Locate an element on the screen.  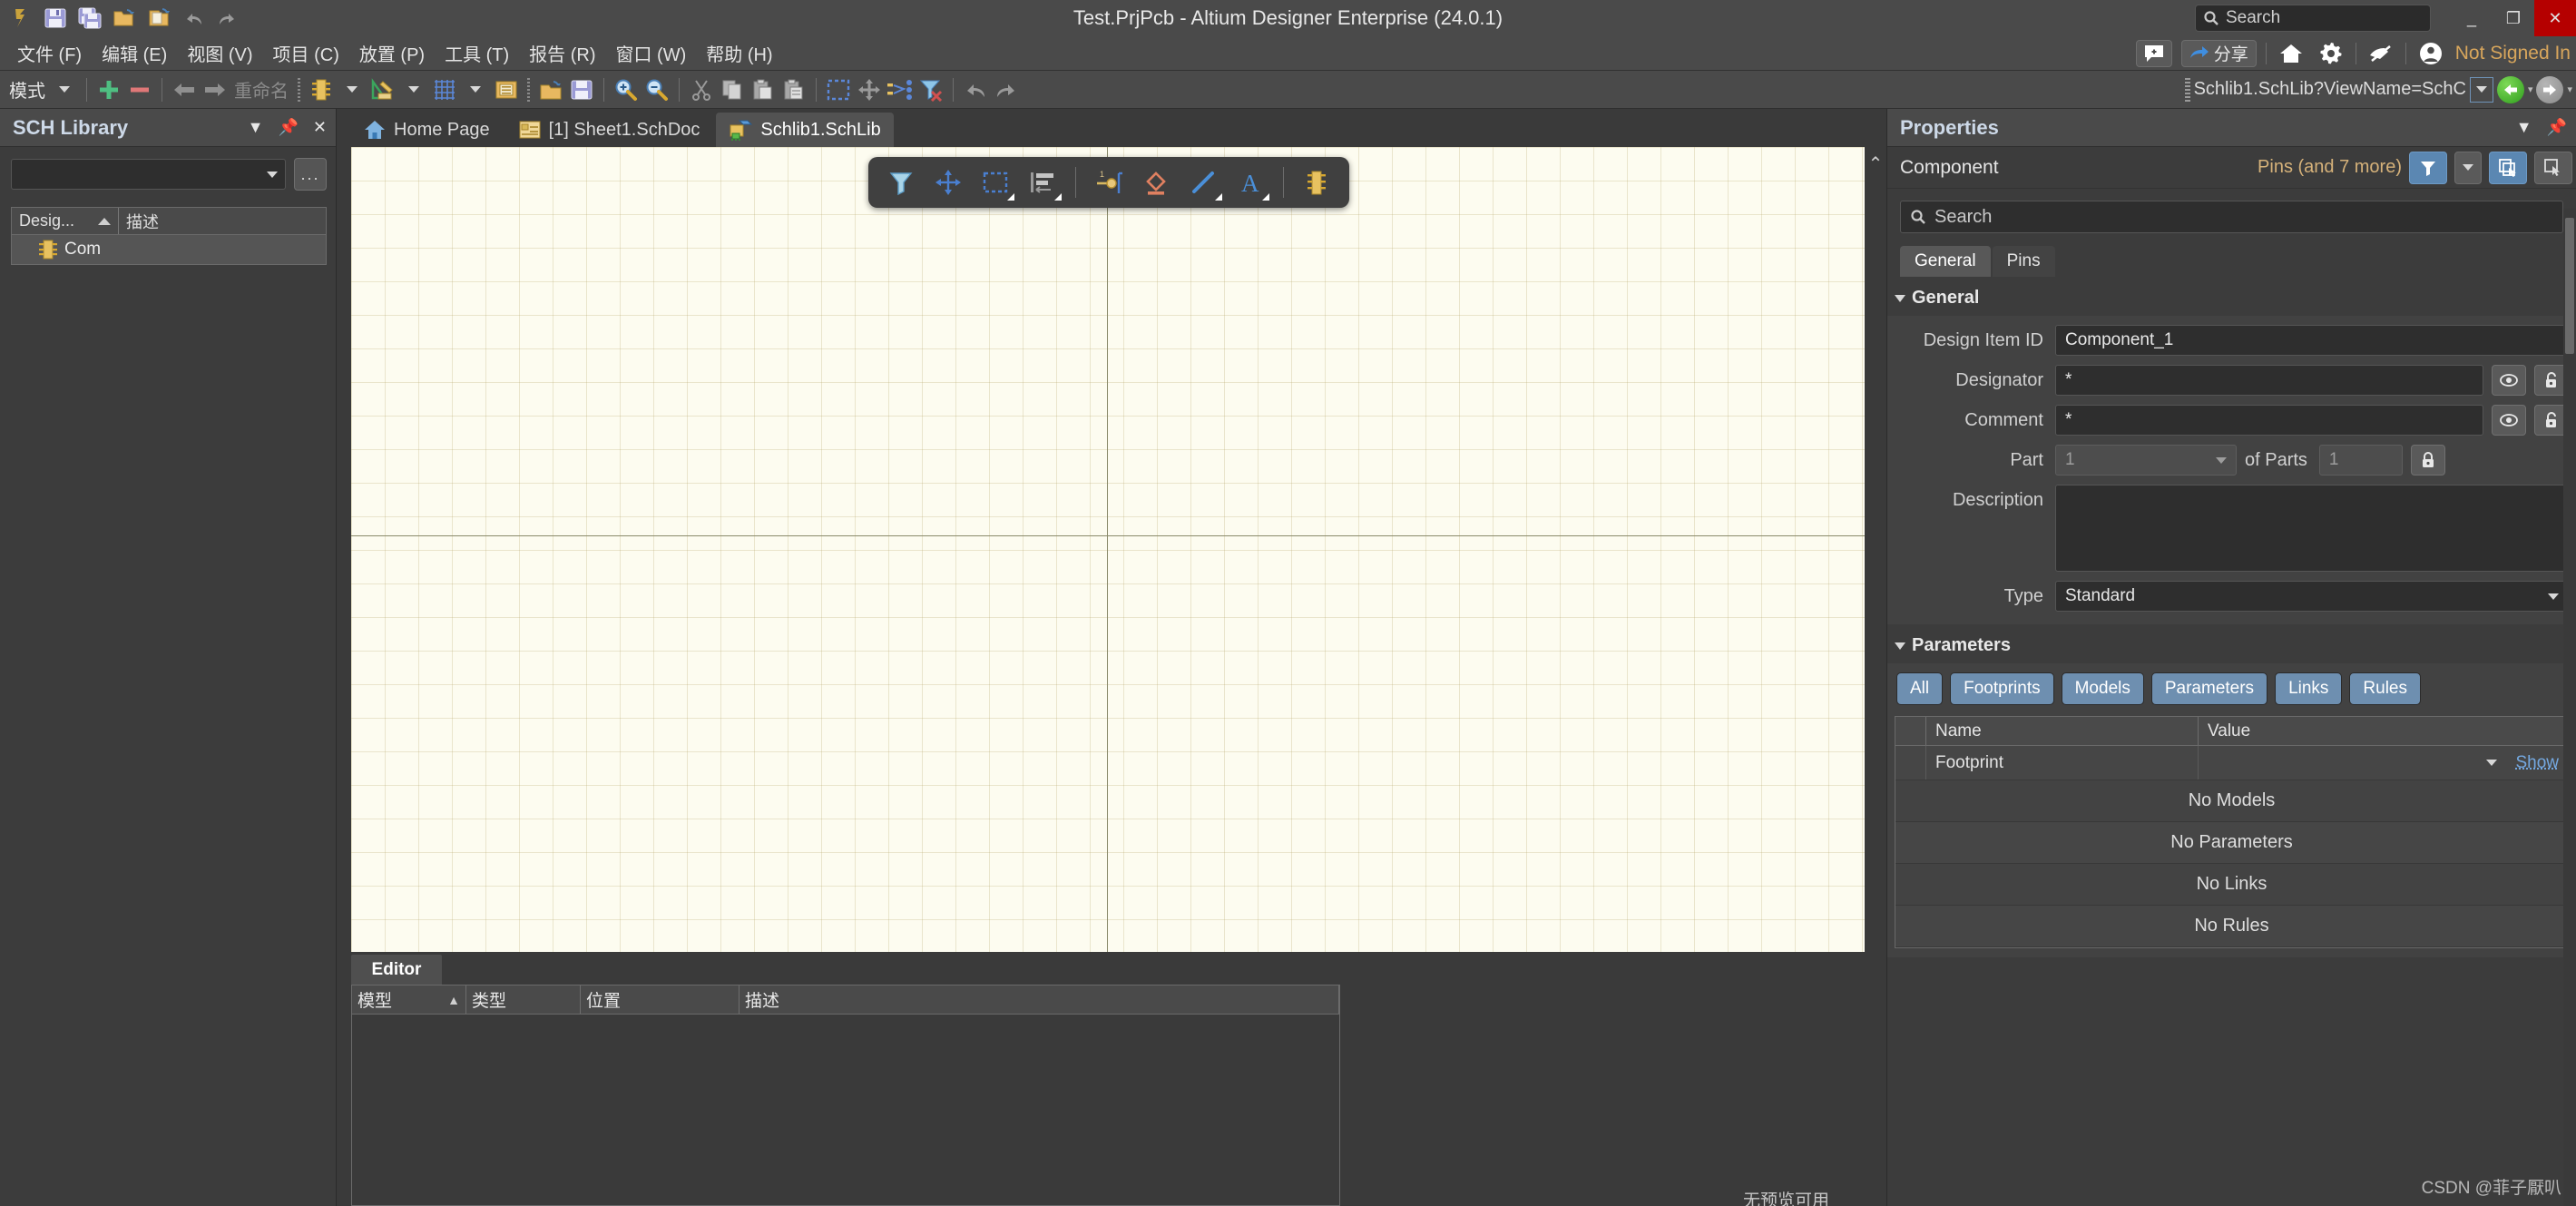
properties-search-input: Search is located at coordinates (2231, 217).